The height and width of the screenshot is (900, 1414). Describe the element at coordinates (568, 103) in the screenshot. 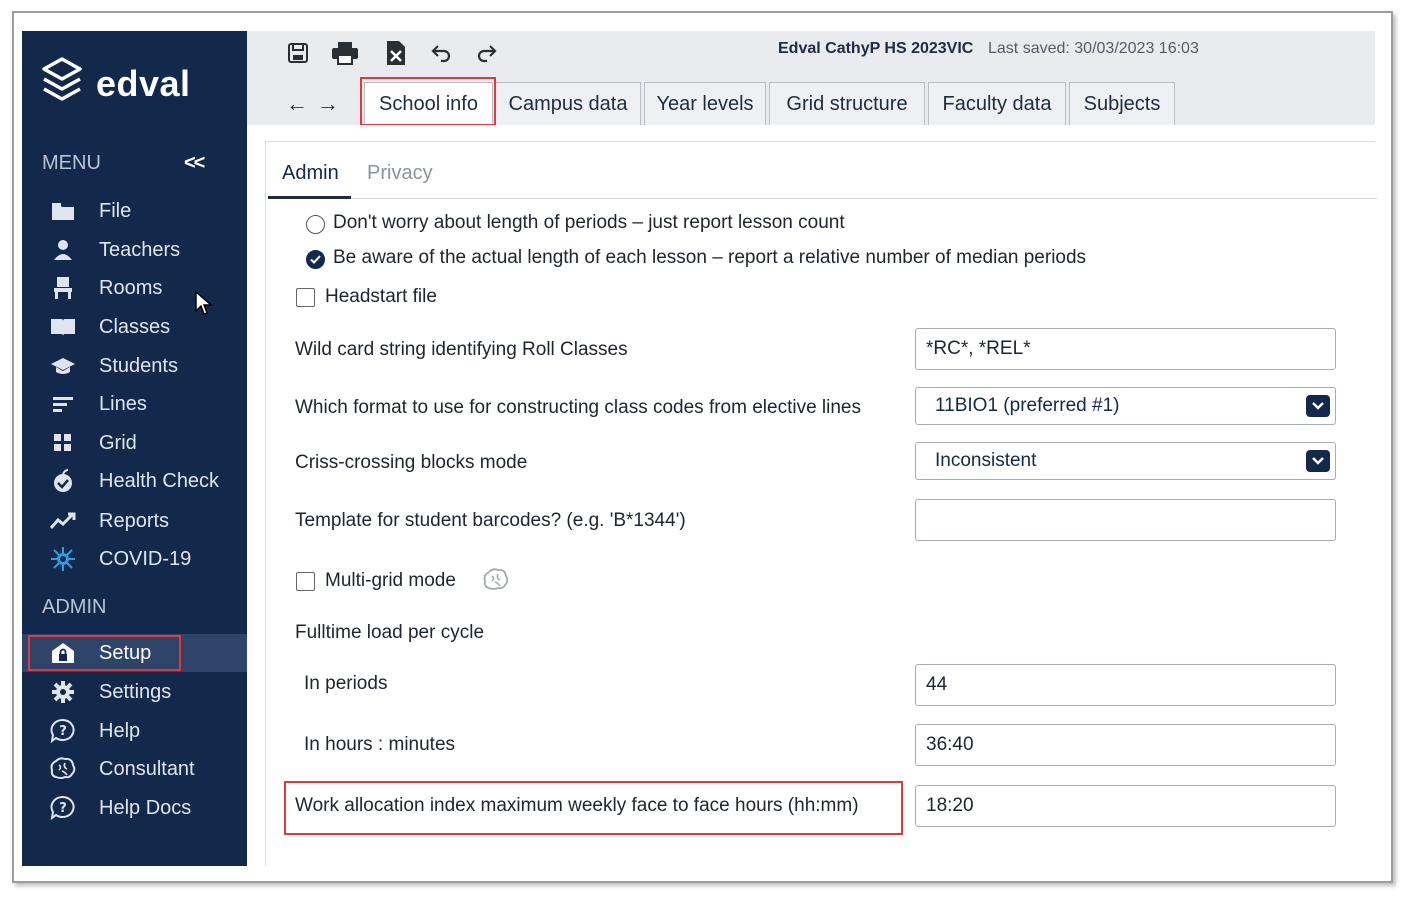

I see `tab-campus-data: Campus data` at that location.